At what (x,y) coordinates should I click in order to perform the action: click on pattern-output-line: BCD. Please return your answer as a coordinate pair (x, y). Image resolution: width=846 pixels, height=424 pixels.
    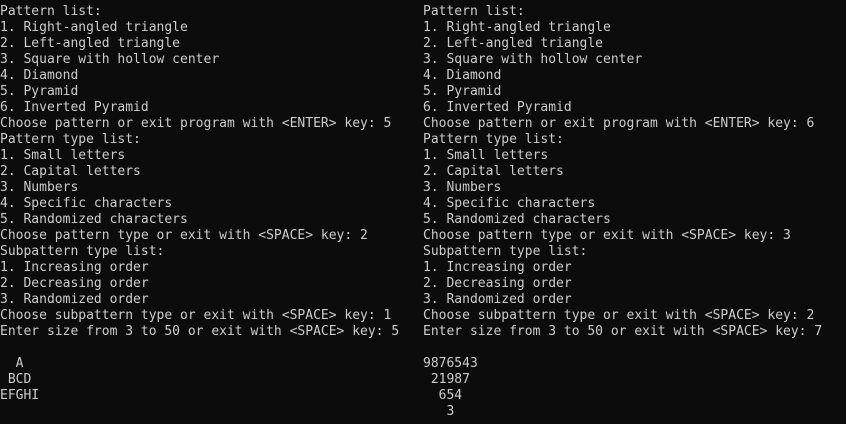
    Looking at the image, I should click on (16, 379).